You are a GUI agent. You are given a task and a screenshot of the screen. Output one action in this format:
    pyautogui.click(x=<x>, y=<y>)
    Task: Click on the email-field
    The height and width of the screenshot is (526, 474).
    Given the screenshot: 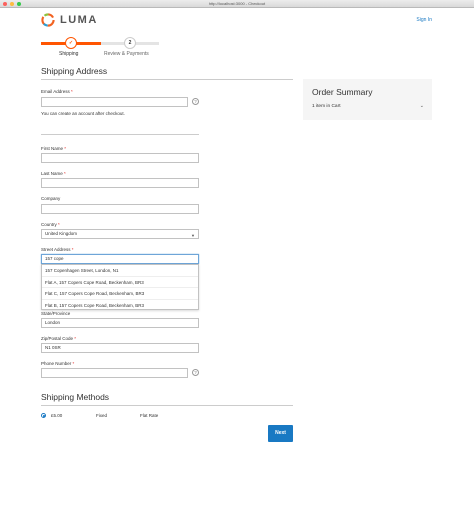 What is the action you would take?
    pyautogui.click(x=114, y=102)
    